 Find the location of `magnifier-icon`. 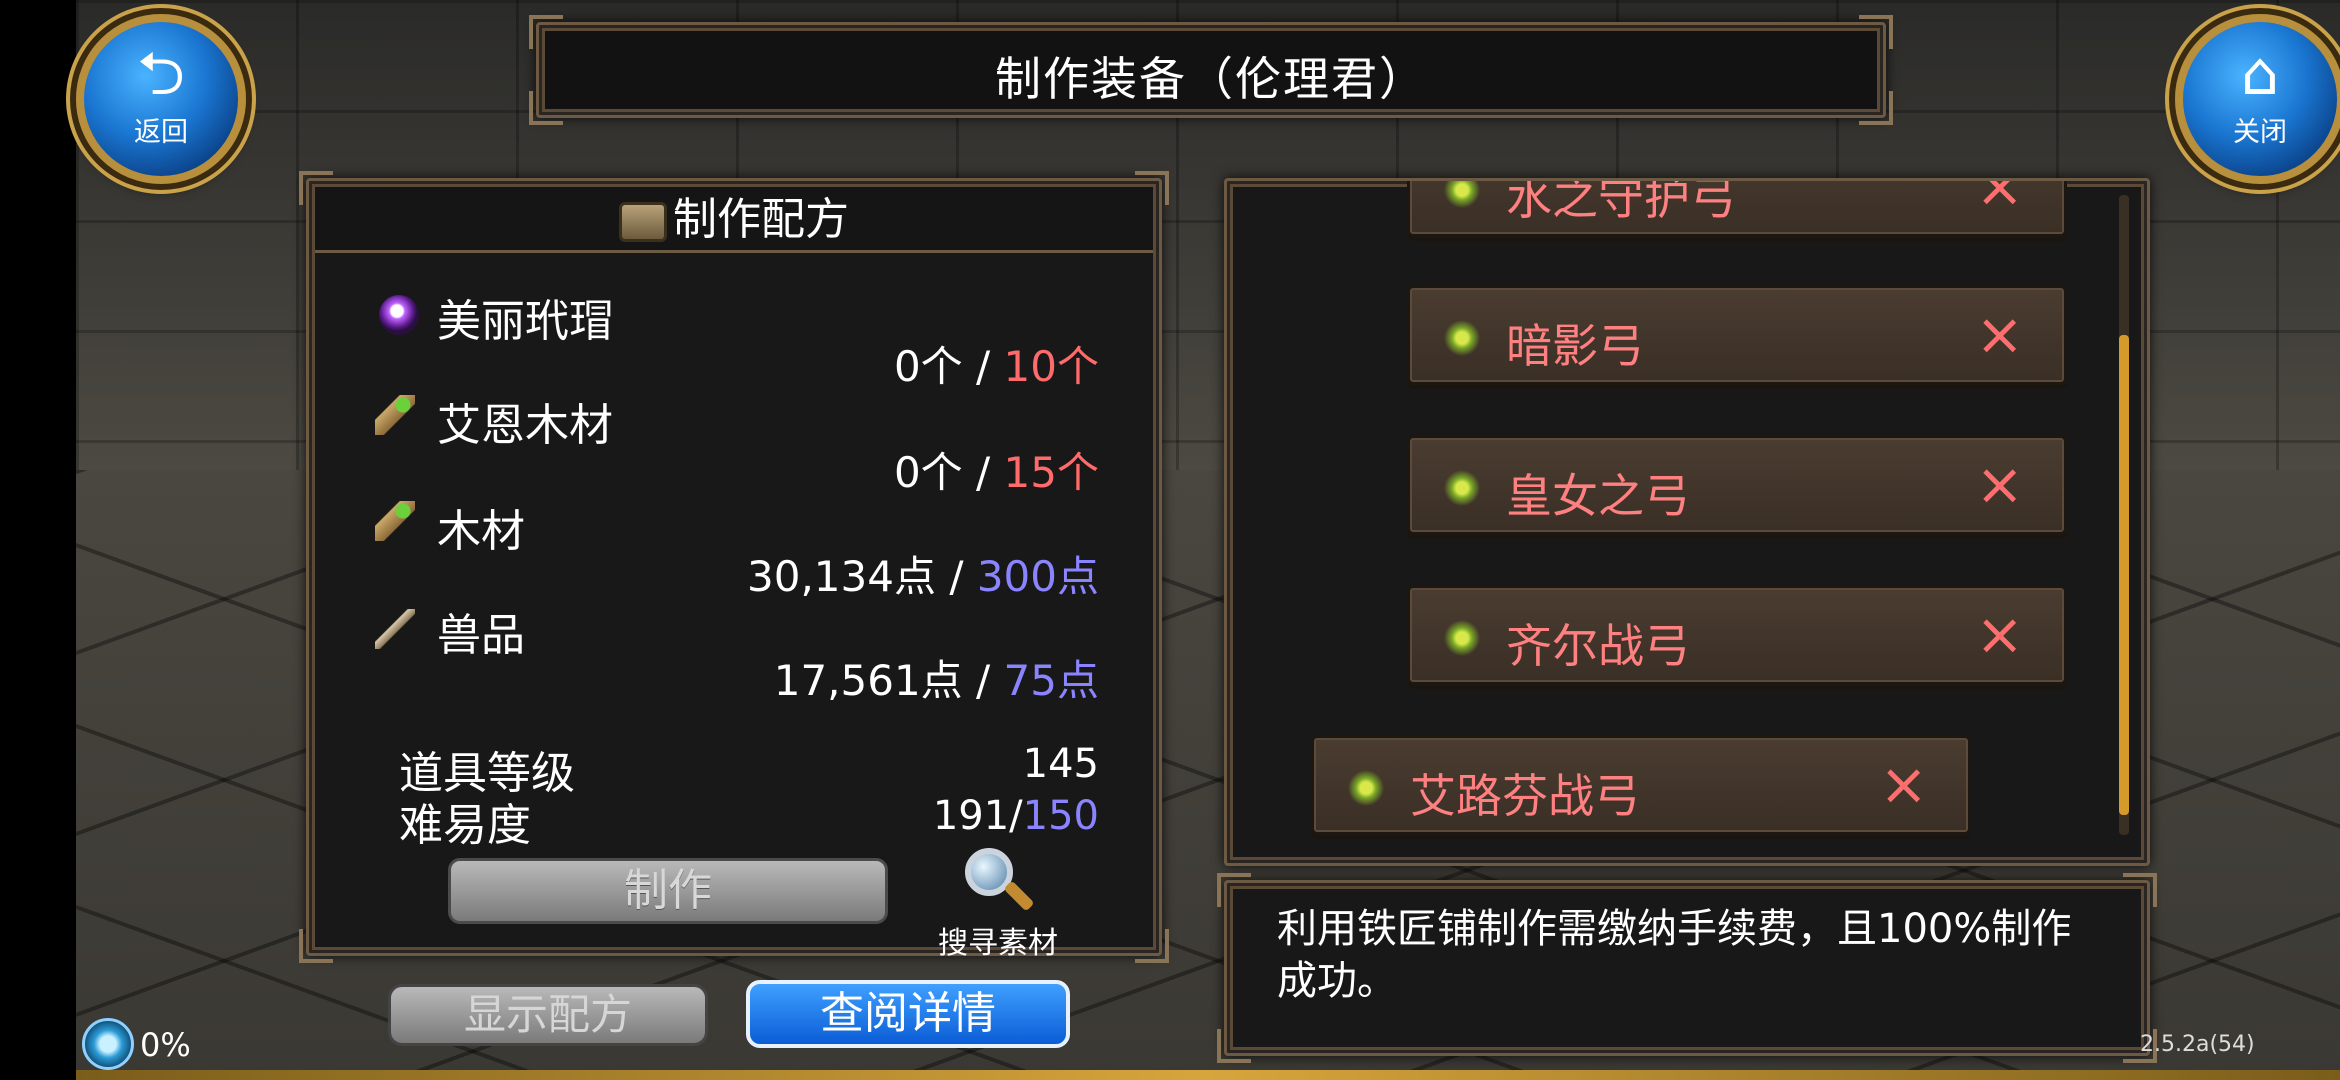

magnifier-icon is located at coordinates (999, 881).